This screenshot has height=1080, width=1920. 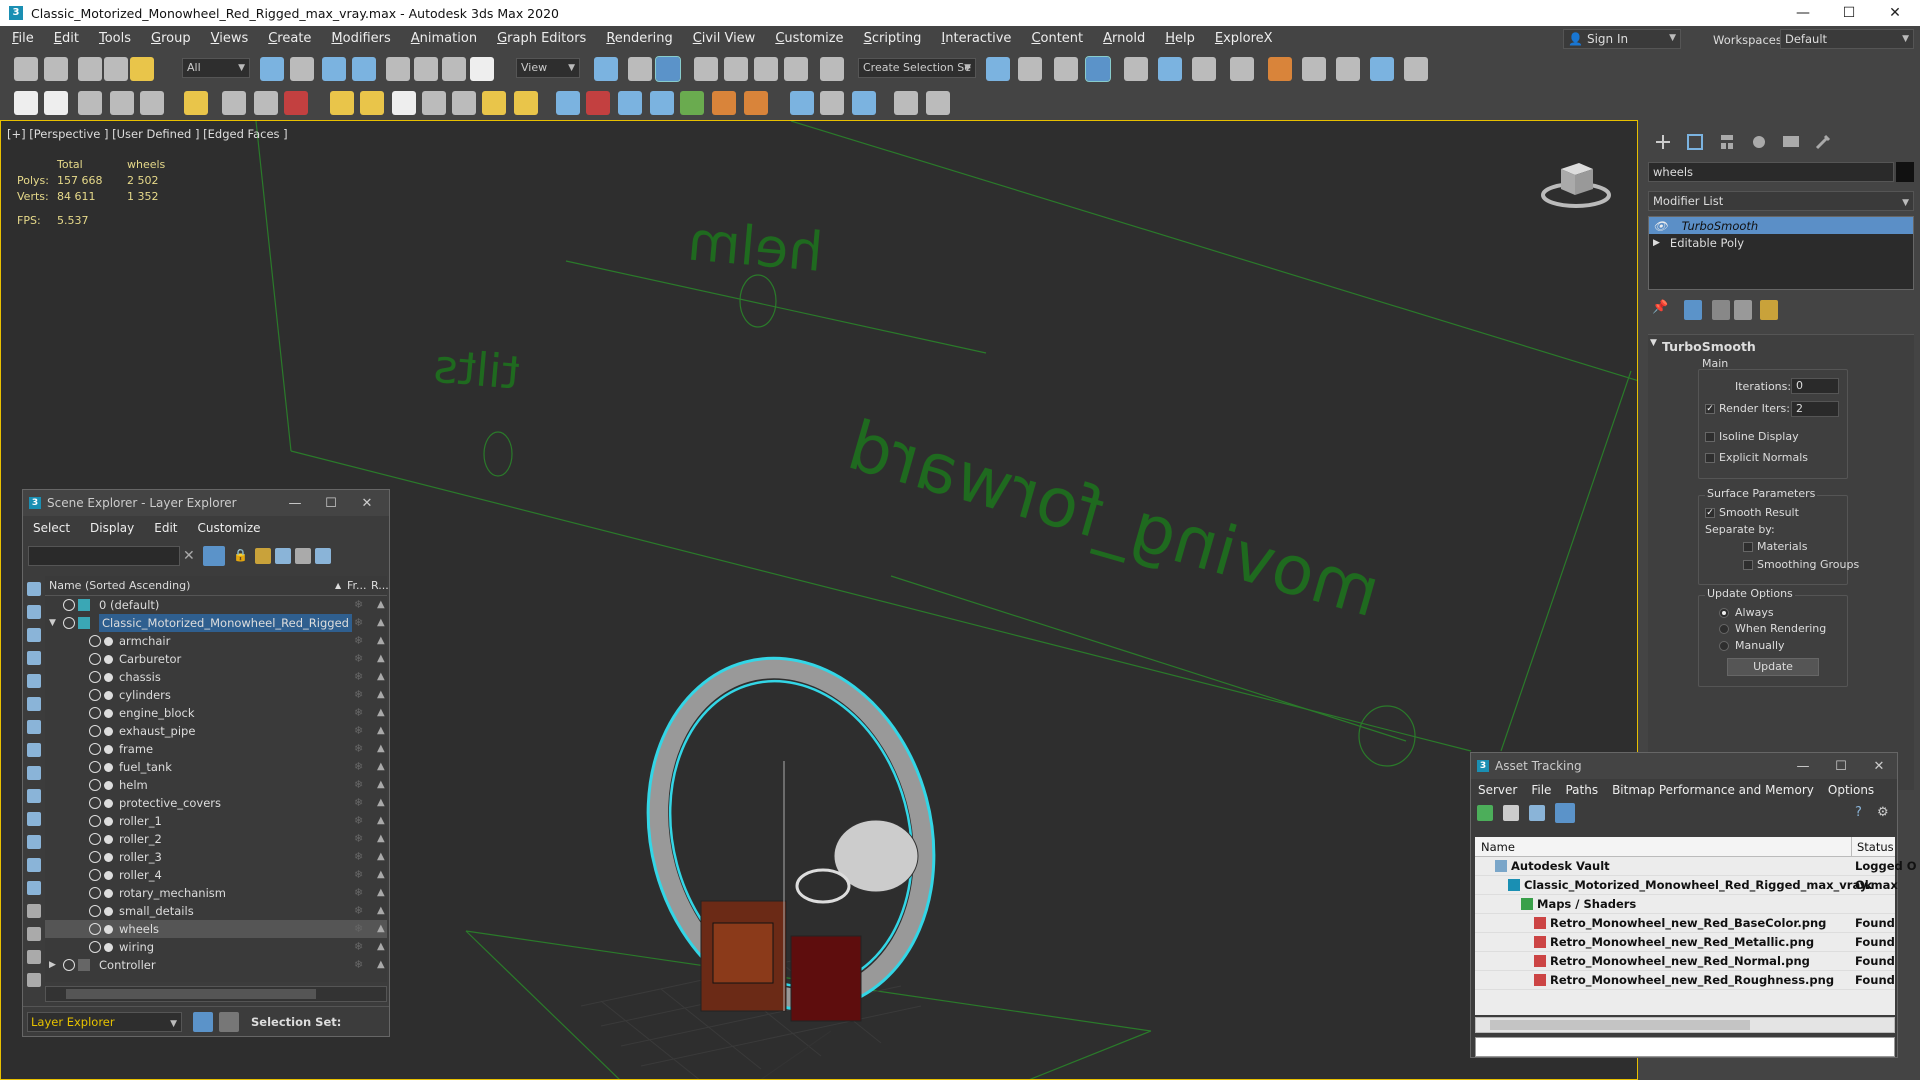 I want to click on name-column-header: Name (Sorted Ascending), so click(x=119, y=586).